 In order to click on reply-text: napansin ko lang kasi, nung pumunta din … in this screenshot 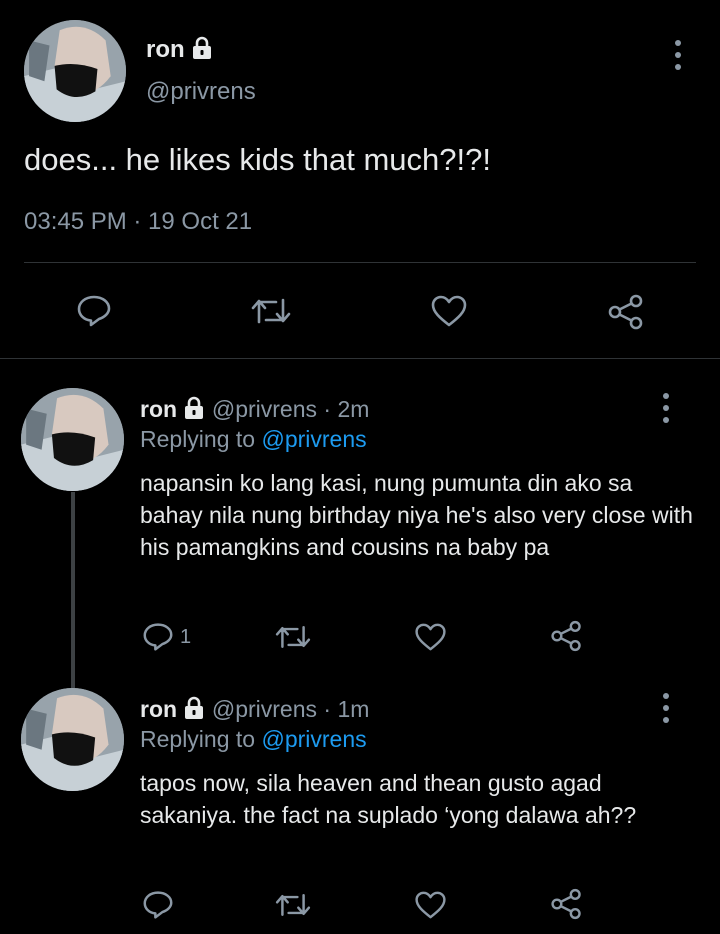, I will do `click(416, 515)`.